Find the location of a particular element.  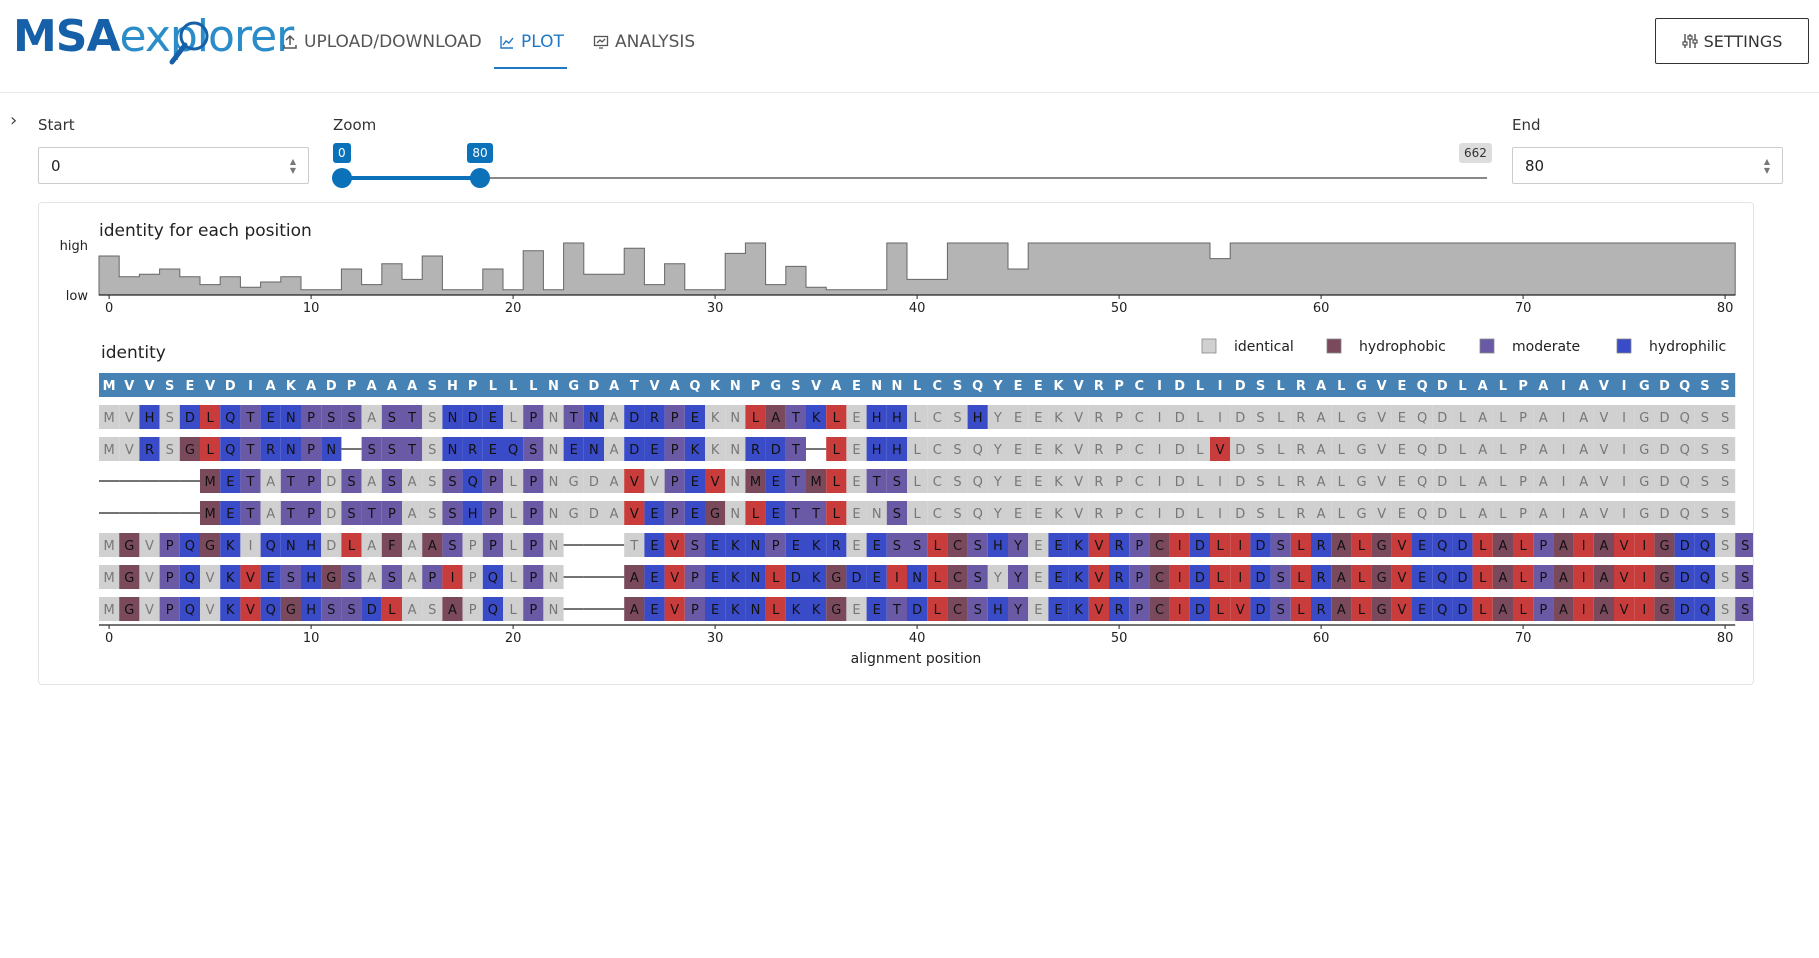

legend-label-identical: identical is located at coordinates (1264, 347).